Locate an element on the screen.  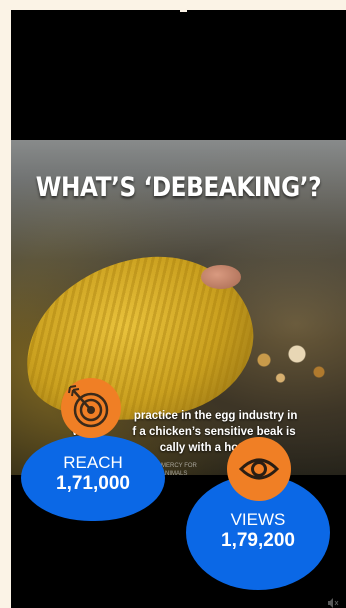
views-label: VIEWS is located at coordinates (258, 519).